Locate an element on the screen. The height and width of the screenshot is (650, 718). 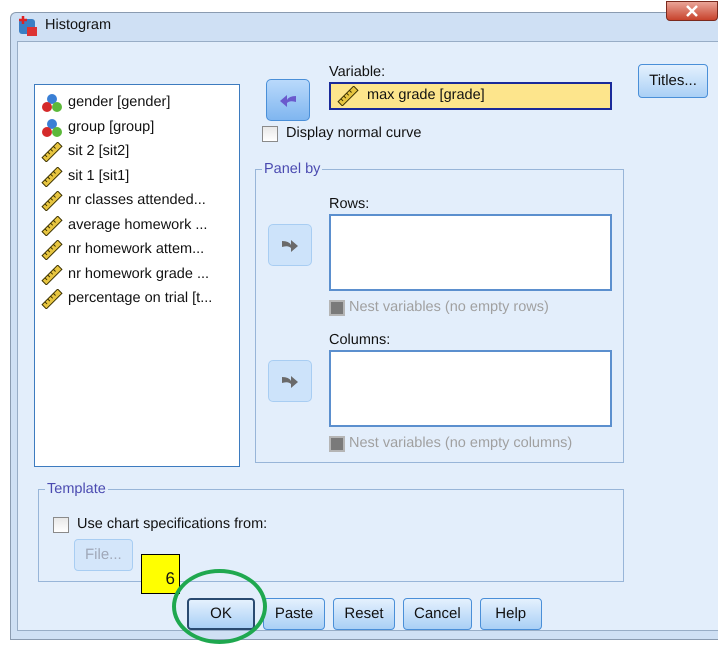
variable-label: sit 1 [sit1] is located at coordinates (99, 176).